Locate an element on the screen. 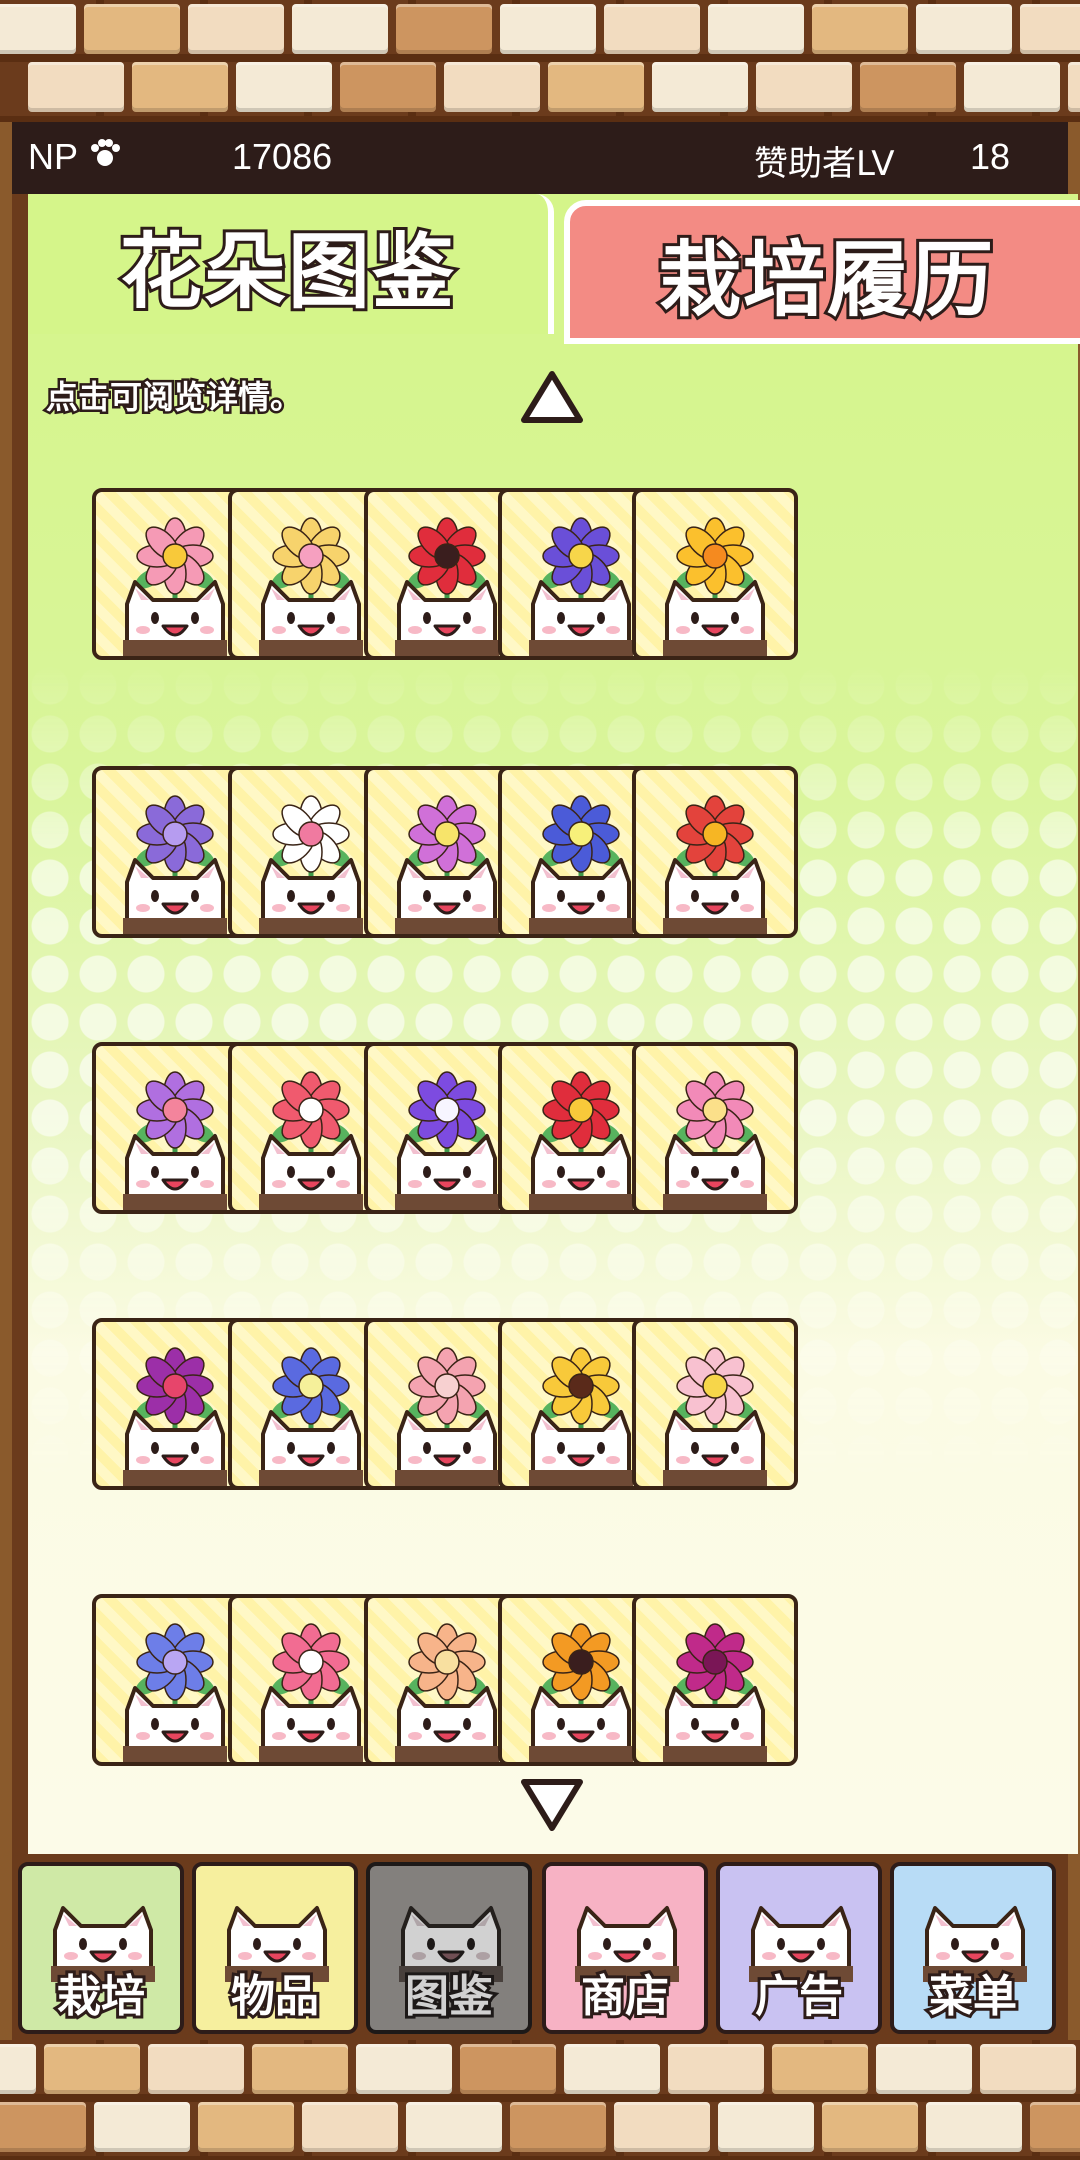 The width and height of the screenshot is (1080, 2160). tab-cultivation-history: 栽培履历 is located at coordinates (822, 272).